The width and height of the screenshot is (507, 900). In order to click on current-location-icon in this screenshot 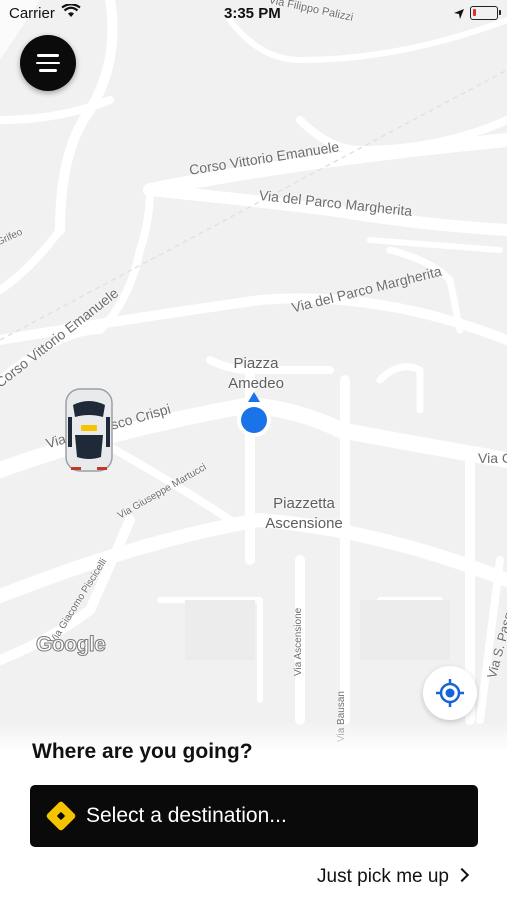, I will do `click(254, 414)`.